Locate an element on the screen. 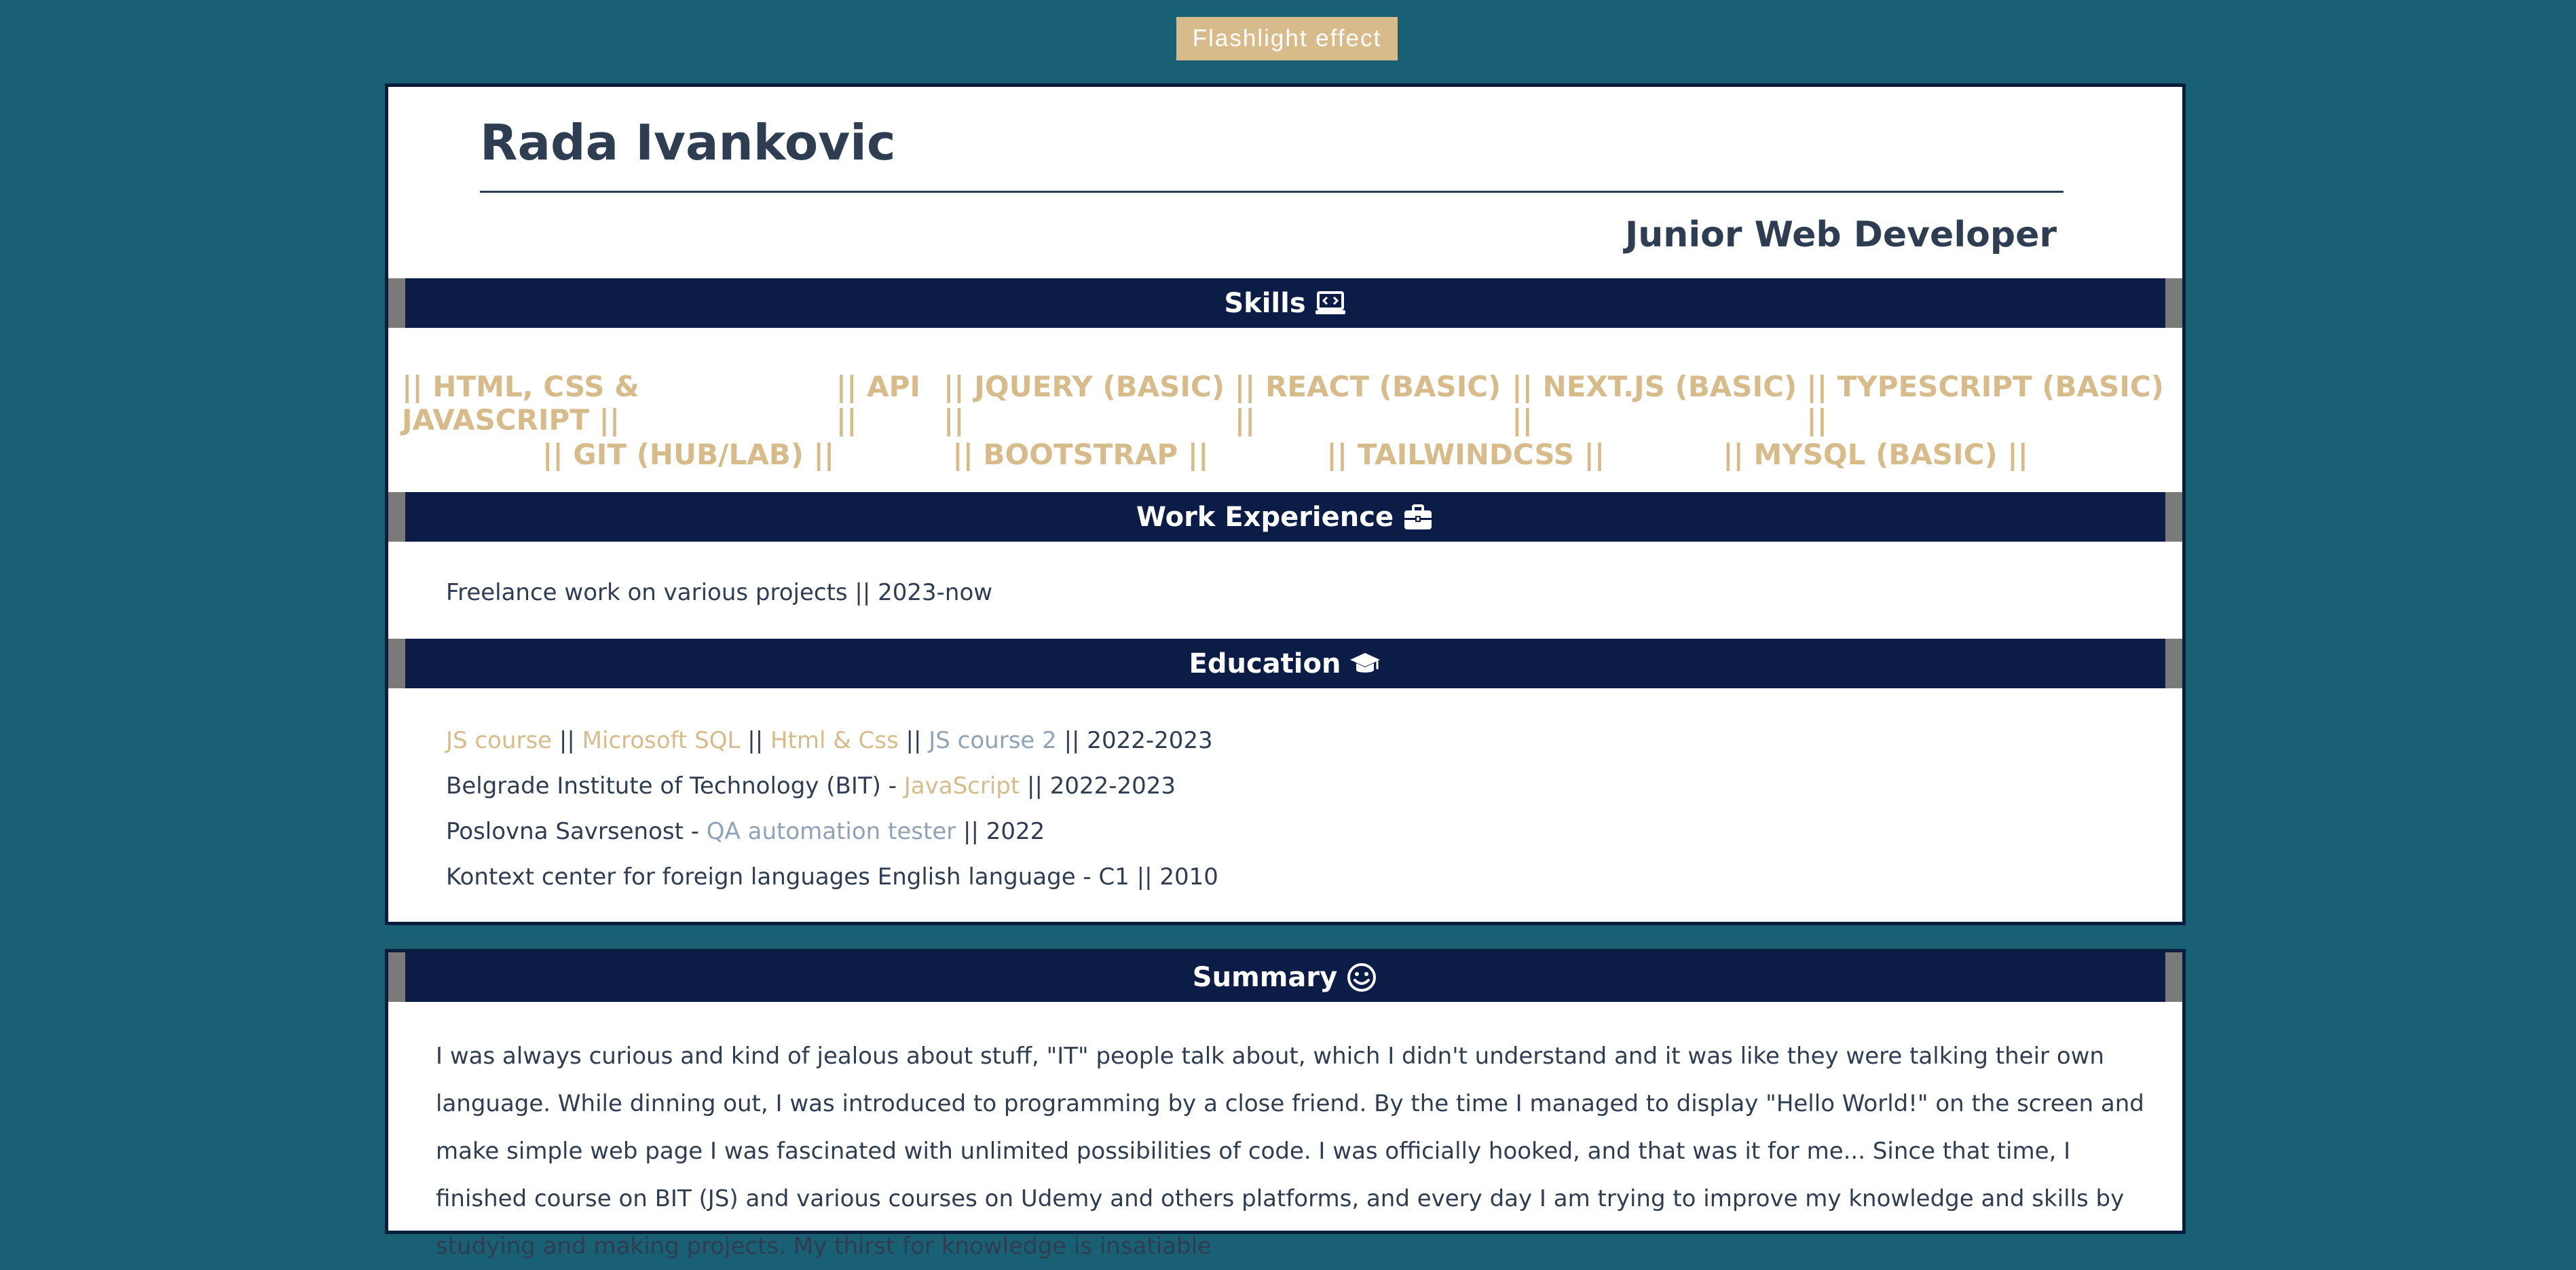  skills-section-header: Skills is located at coordinates (1285, 303).